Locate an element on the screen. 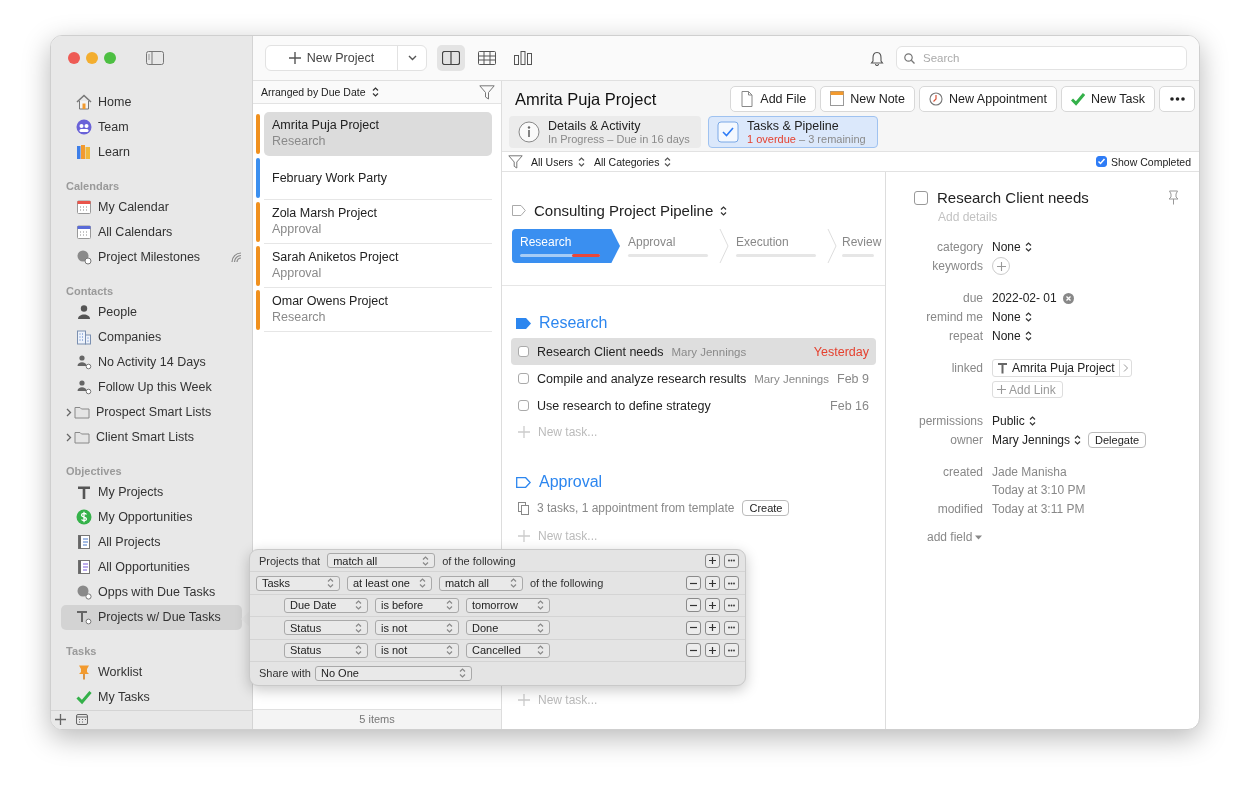  sidebar-item: Prospect Smart Lists is located at coordinates (151, 412).